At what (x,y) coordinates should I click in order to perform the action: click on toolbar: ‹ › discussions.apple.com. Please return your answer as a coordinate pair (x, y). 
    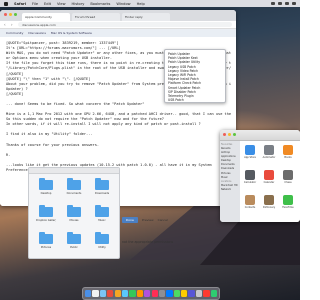
    Looking at the image, I should click on (118, 25).